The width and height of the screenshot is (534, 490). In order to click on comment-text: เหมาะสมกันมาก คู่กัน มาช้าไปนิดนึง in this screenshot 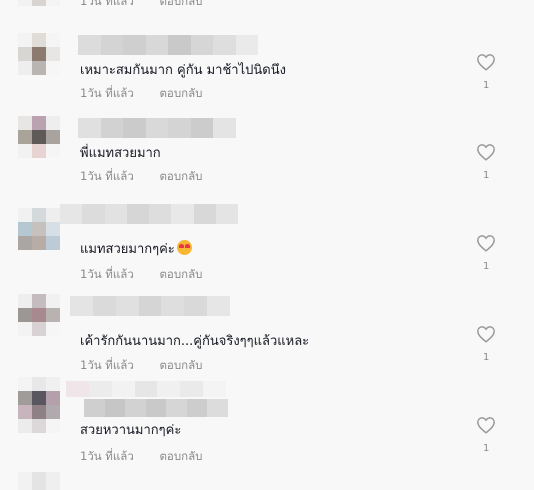, I will do `click(183, 70)`.